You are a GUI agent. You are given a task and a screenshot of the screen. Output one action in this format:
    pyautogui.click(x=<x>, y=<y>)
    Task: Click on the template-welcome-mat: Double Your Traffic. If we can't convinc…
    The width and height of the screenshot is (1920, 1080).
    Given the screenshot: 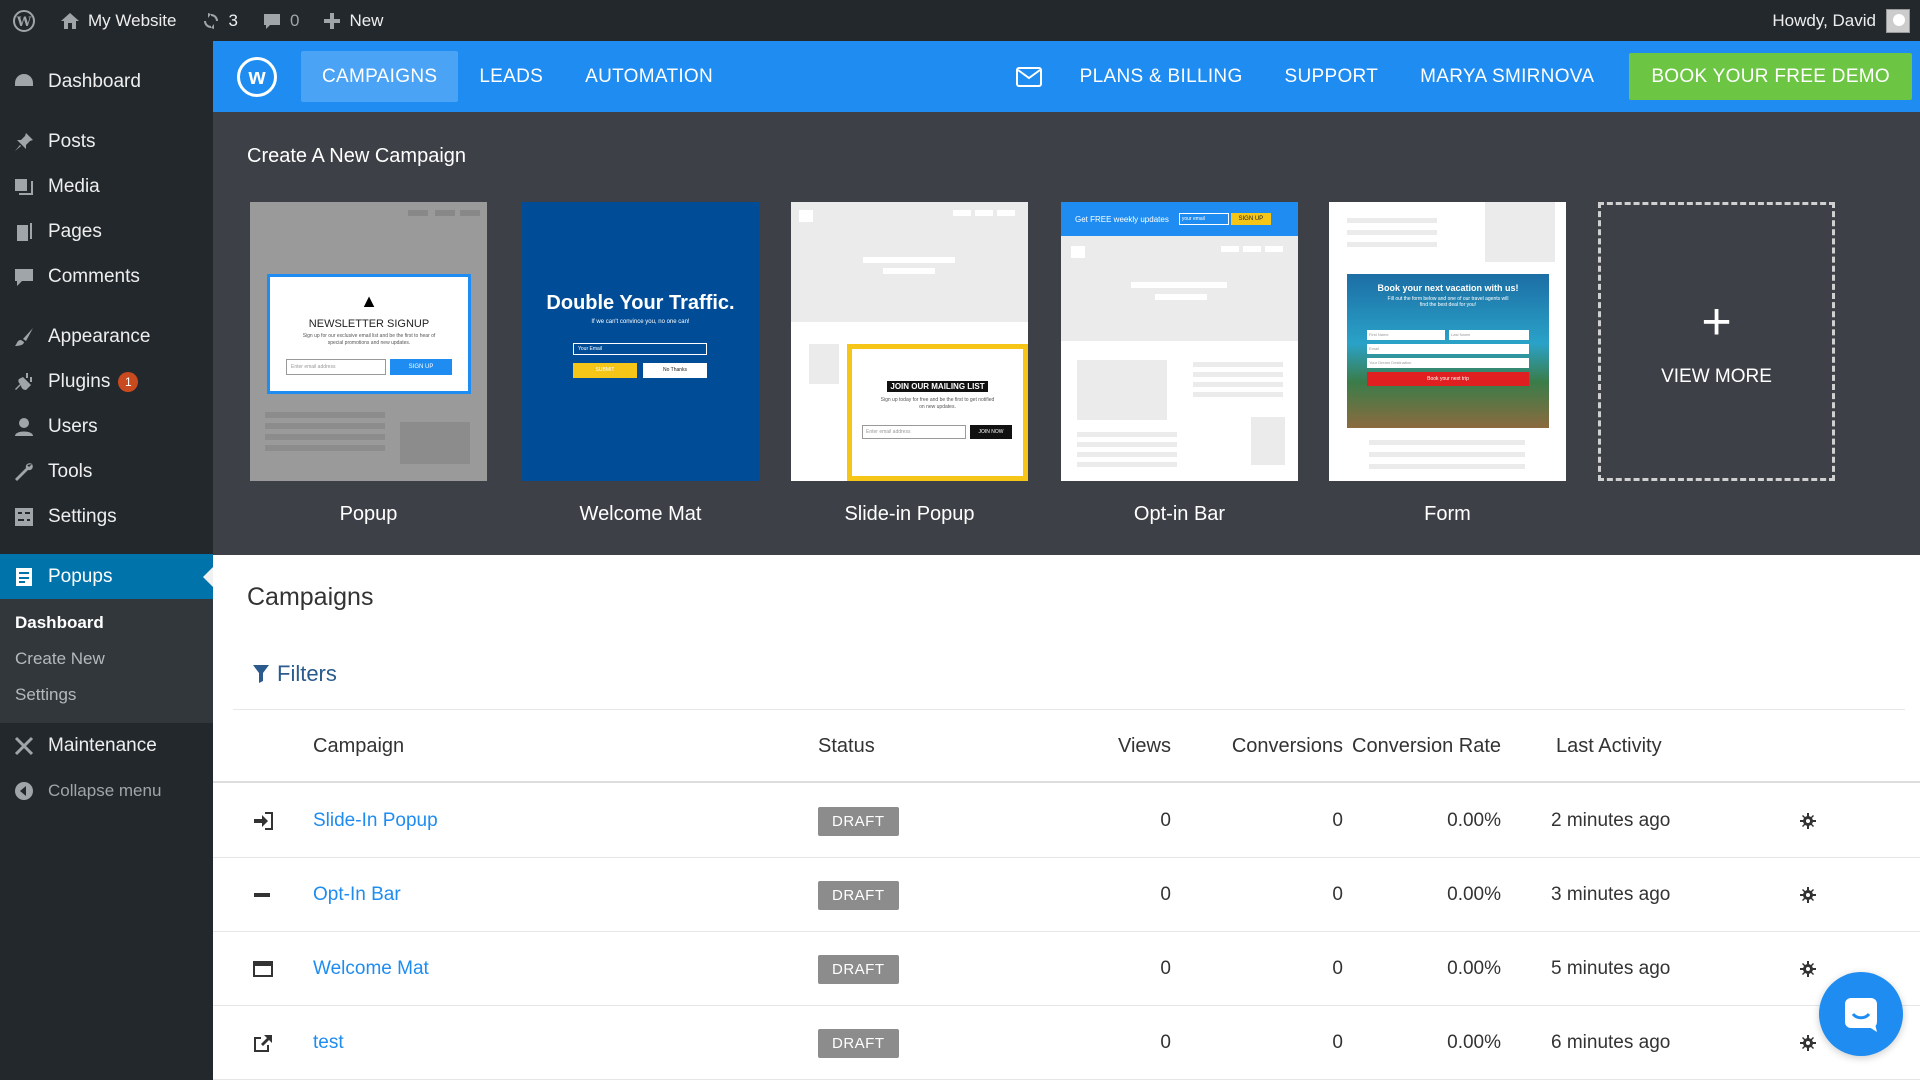 What is the action you would take?
    pyautogui.click(x=640, y=364)
    